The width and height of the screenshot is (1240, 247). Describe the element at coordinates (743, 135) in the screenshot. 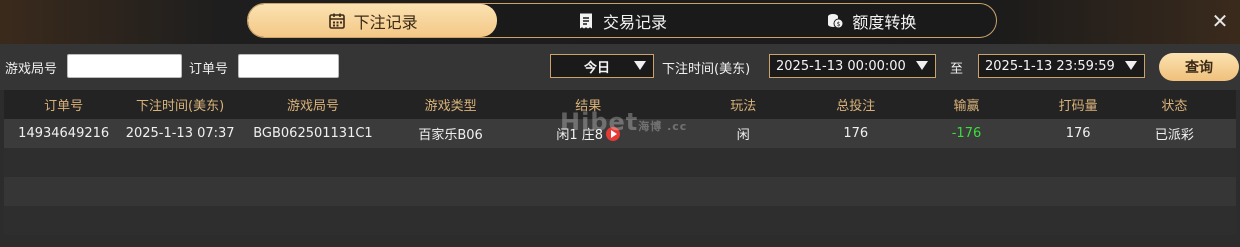

I see `play-type-cell: 闲` at that location.